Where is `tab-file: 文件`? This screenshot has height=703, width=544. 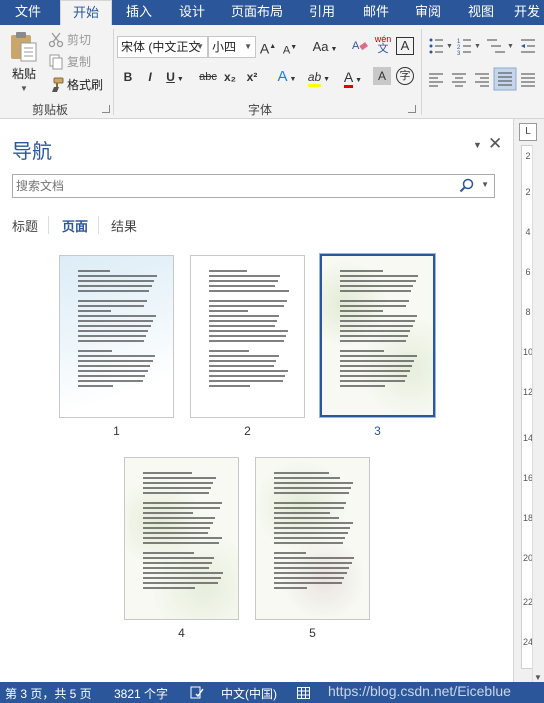
tab-file: 文件 is located at coordinates (28, 12).